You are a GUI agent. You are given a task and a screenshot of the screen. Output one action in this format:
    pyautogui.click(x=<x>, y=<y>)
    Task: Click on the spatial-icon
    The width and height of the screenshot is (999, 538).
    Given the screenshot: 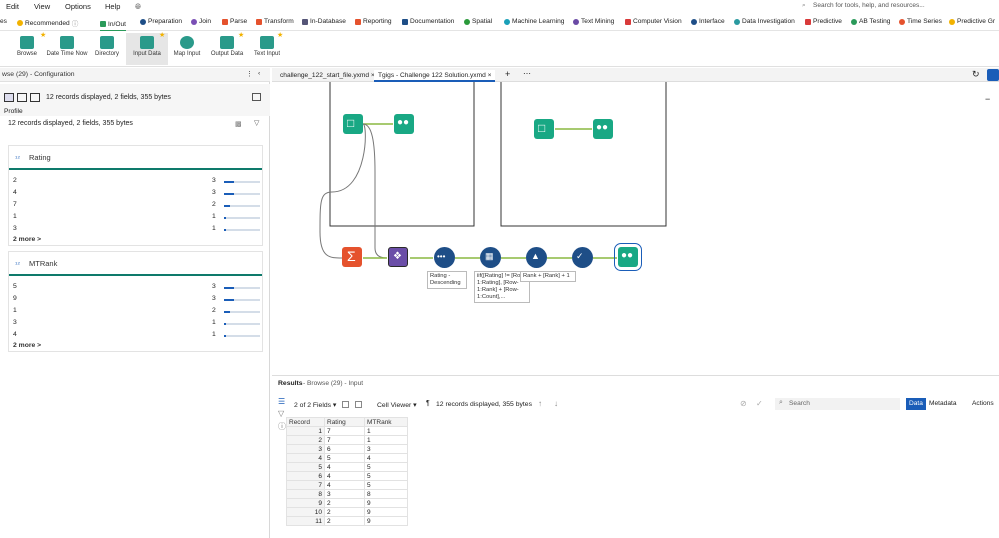 What is the action you would take?
    pyautogui.click(x=467, y=21)
    